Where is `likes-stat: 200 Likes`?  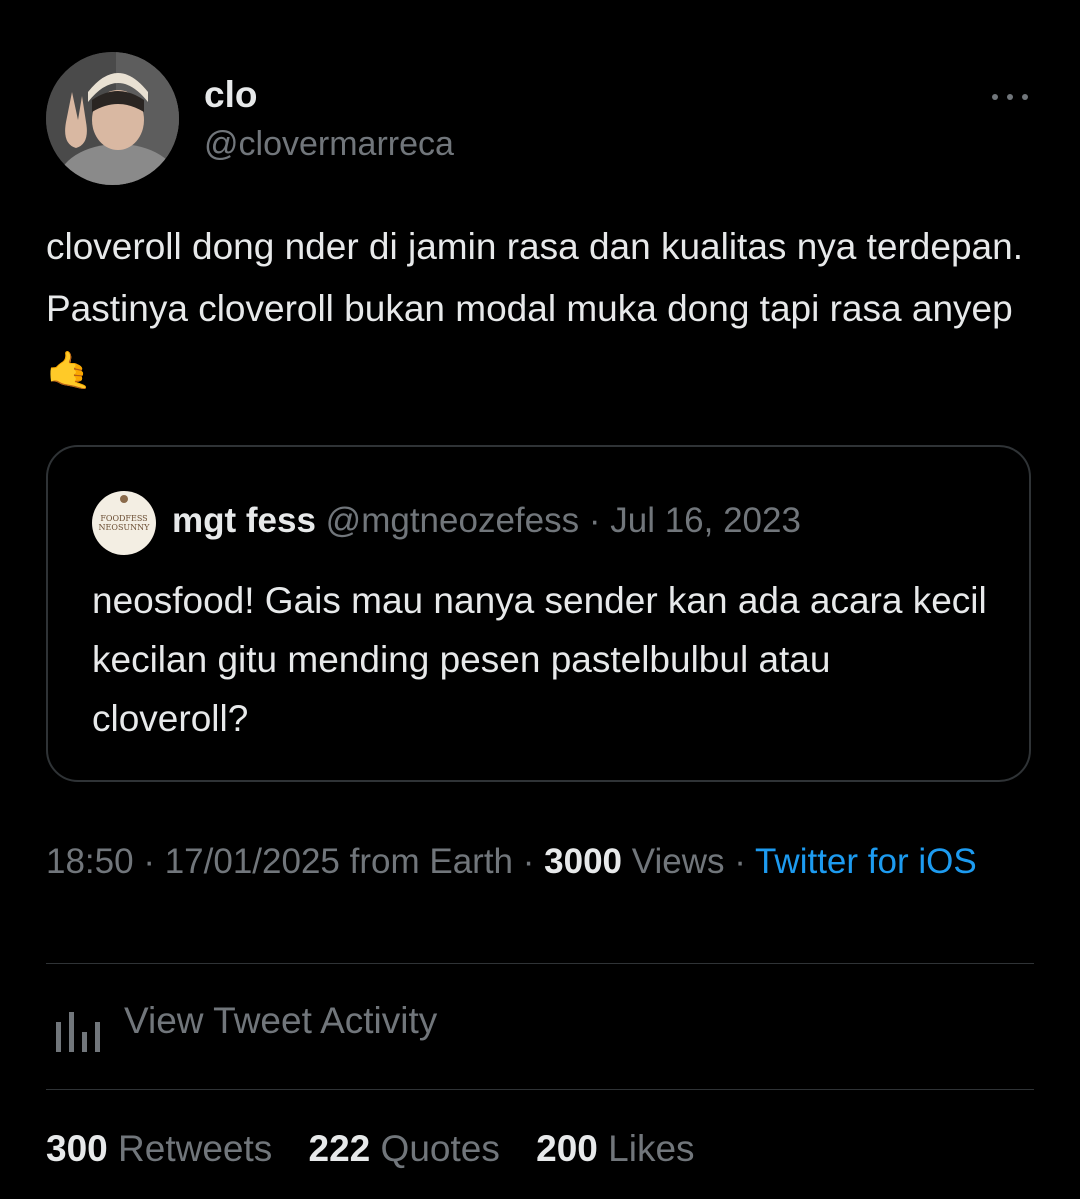
likes-stat: 200 Likes is located at coordinates (615, 1148).